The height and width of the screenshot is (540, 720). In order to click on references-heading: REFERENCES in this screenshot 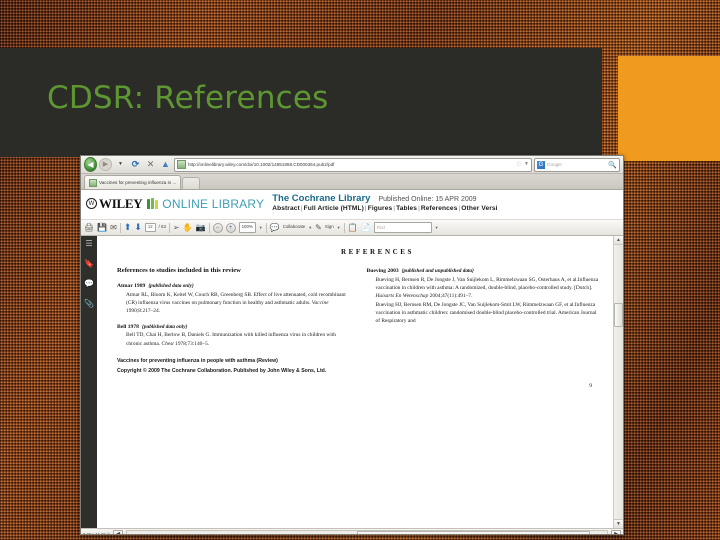, I will do `click(377, 252)`.